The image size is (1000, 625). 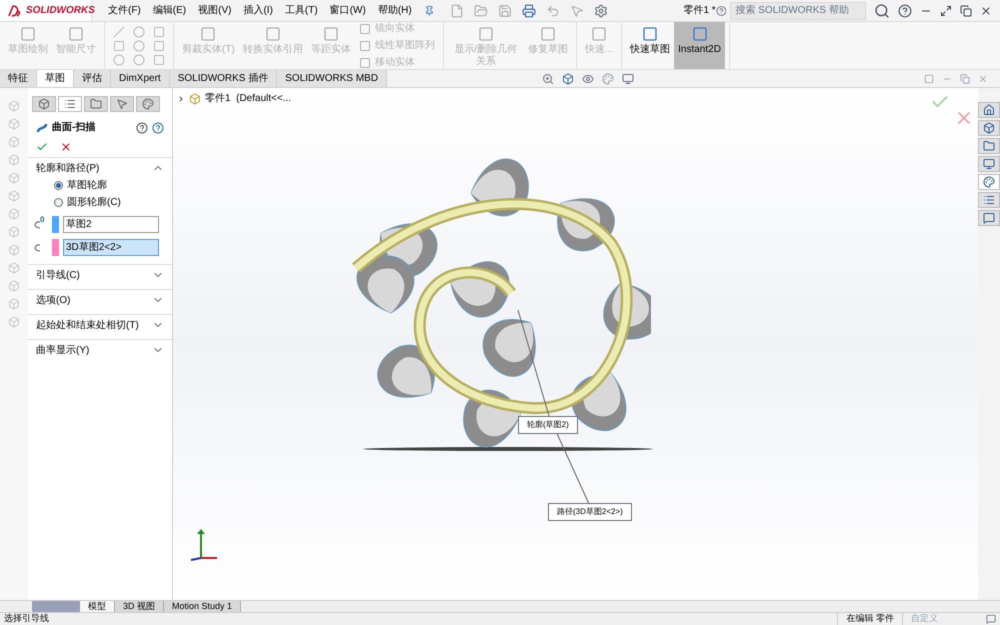 I want to click on ok-icon, so click(x=42, y=147).